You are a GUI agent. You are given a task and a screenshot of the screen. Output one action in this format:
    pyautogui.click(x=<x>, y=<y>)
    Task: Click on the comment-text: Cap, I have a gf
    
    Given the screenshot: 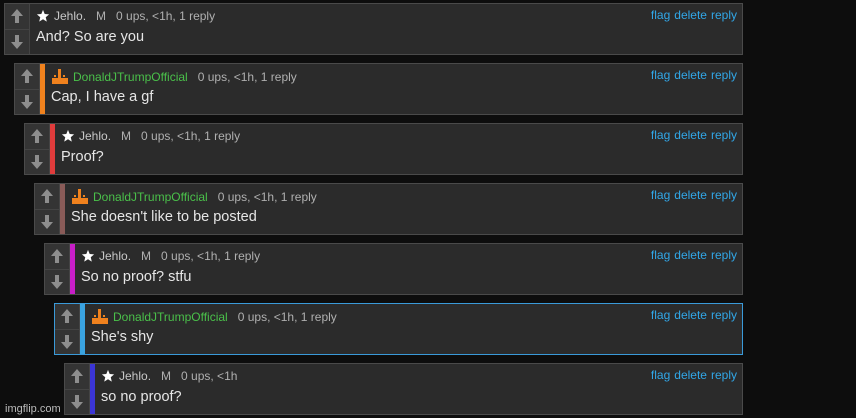 What is the action you would take?
    pyautogui.click(x=102, y=97)
    